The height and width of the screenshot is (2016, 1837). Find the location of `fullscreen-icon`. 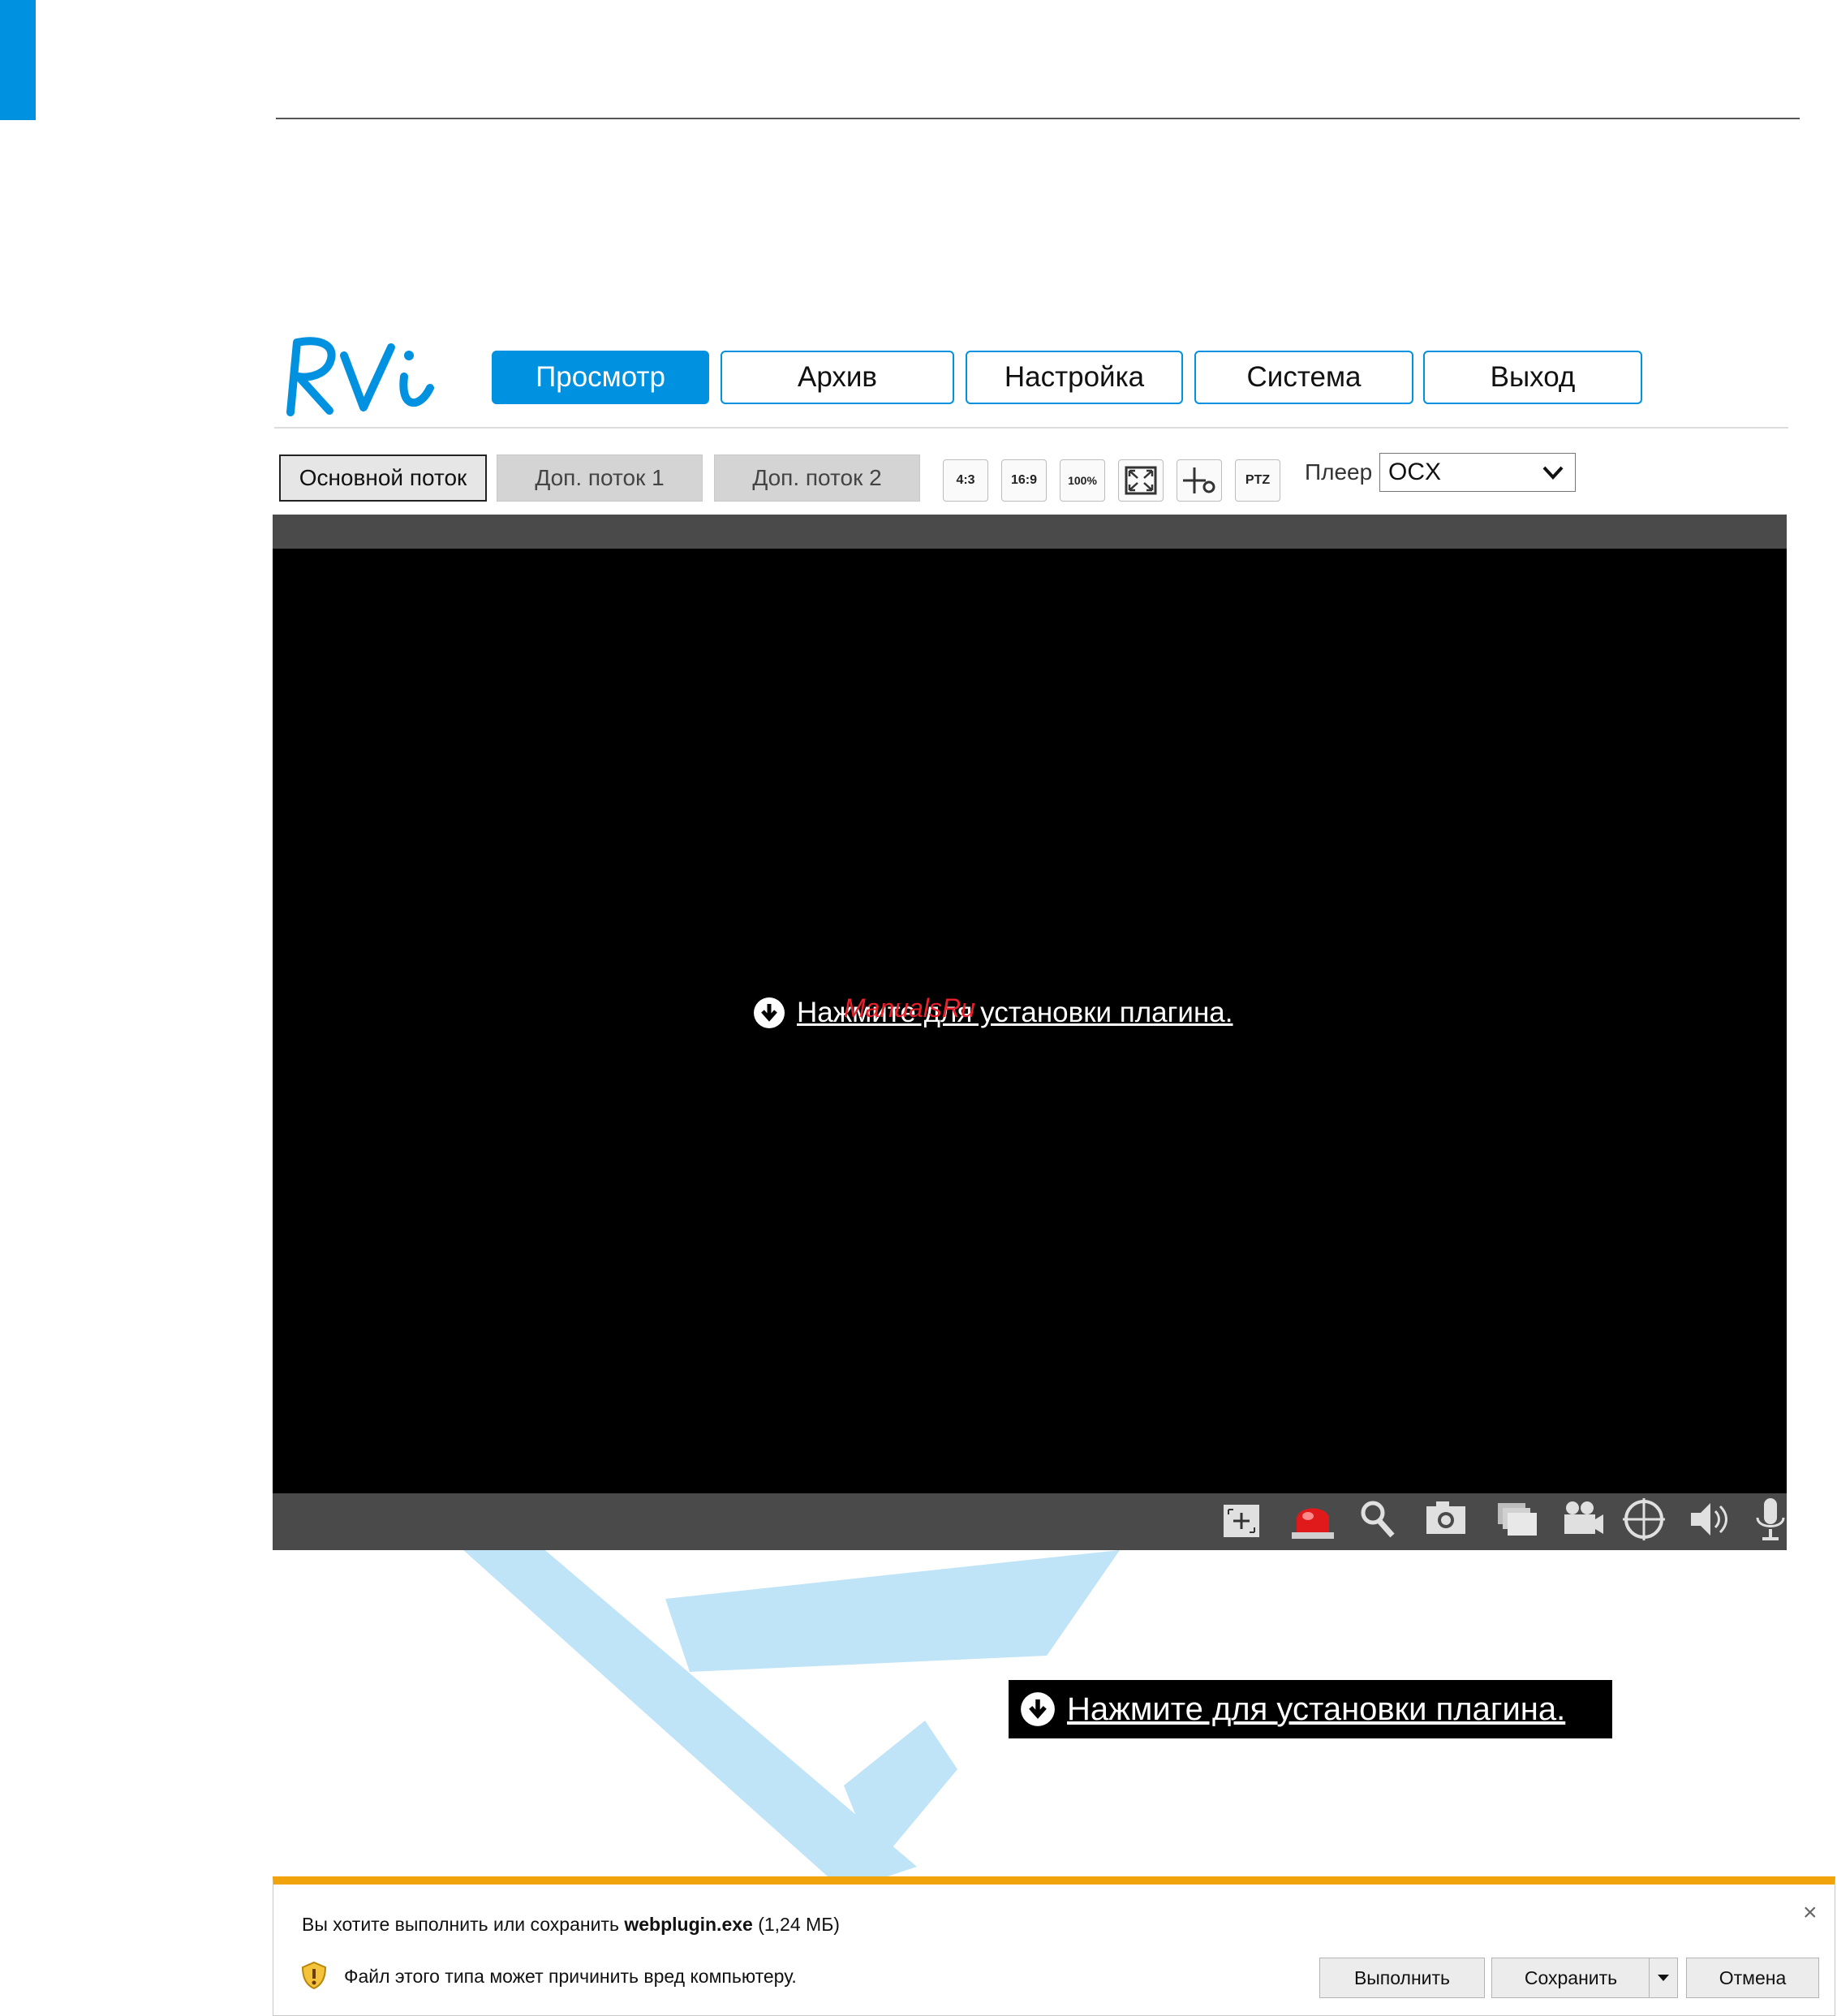

fullscreen-icon is located at coordinates (1141, 481).